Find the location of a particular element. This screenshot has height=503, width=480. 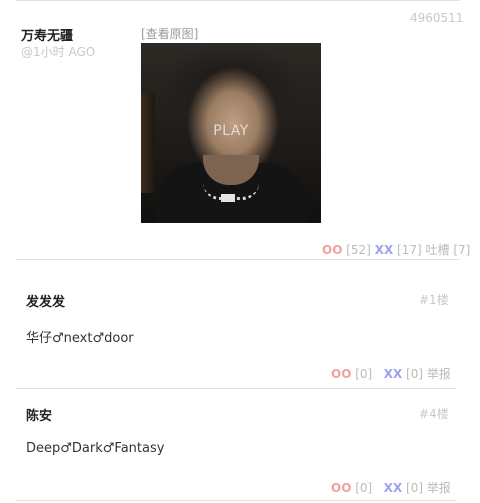

view-original-link: [查看原图] is located at coordinates (169, 33).